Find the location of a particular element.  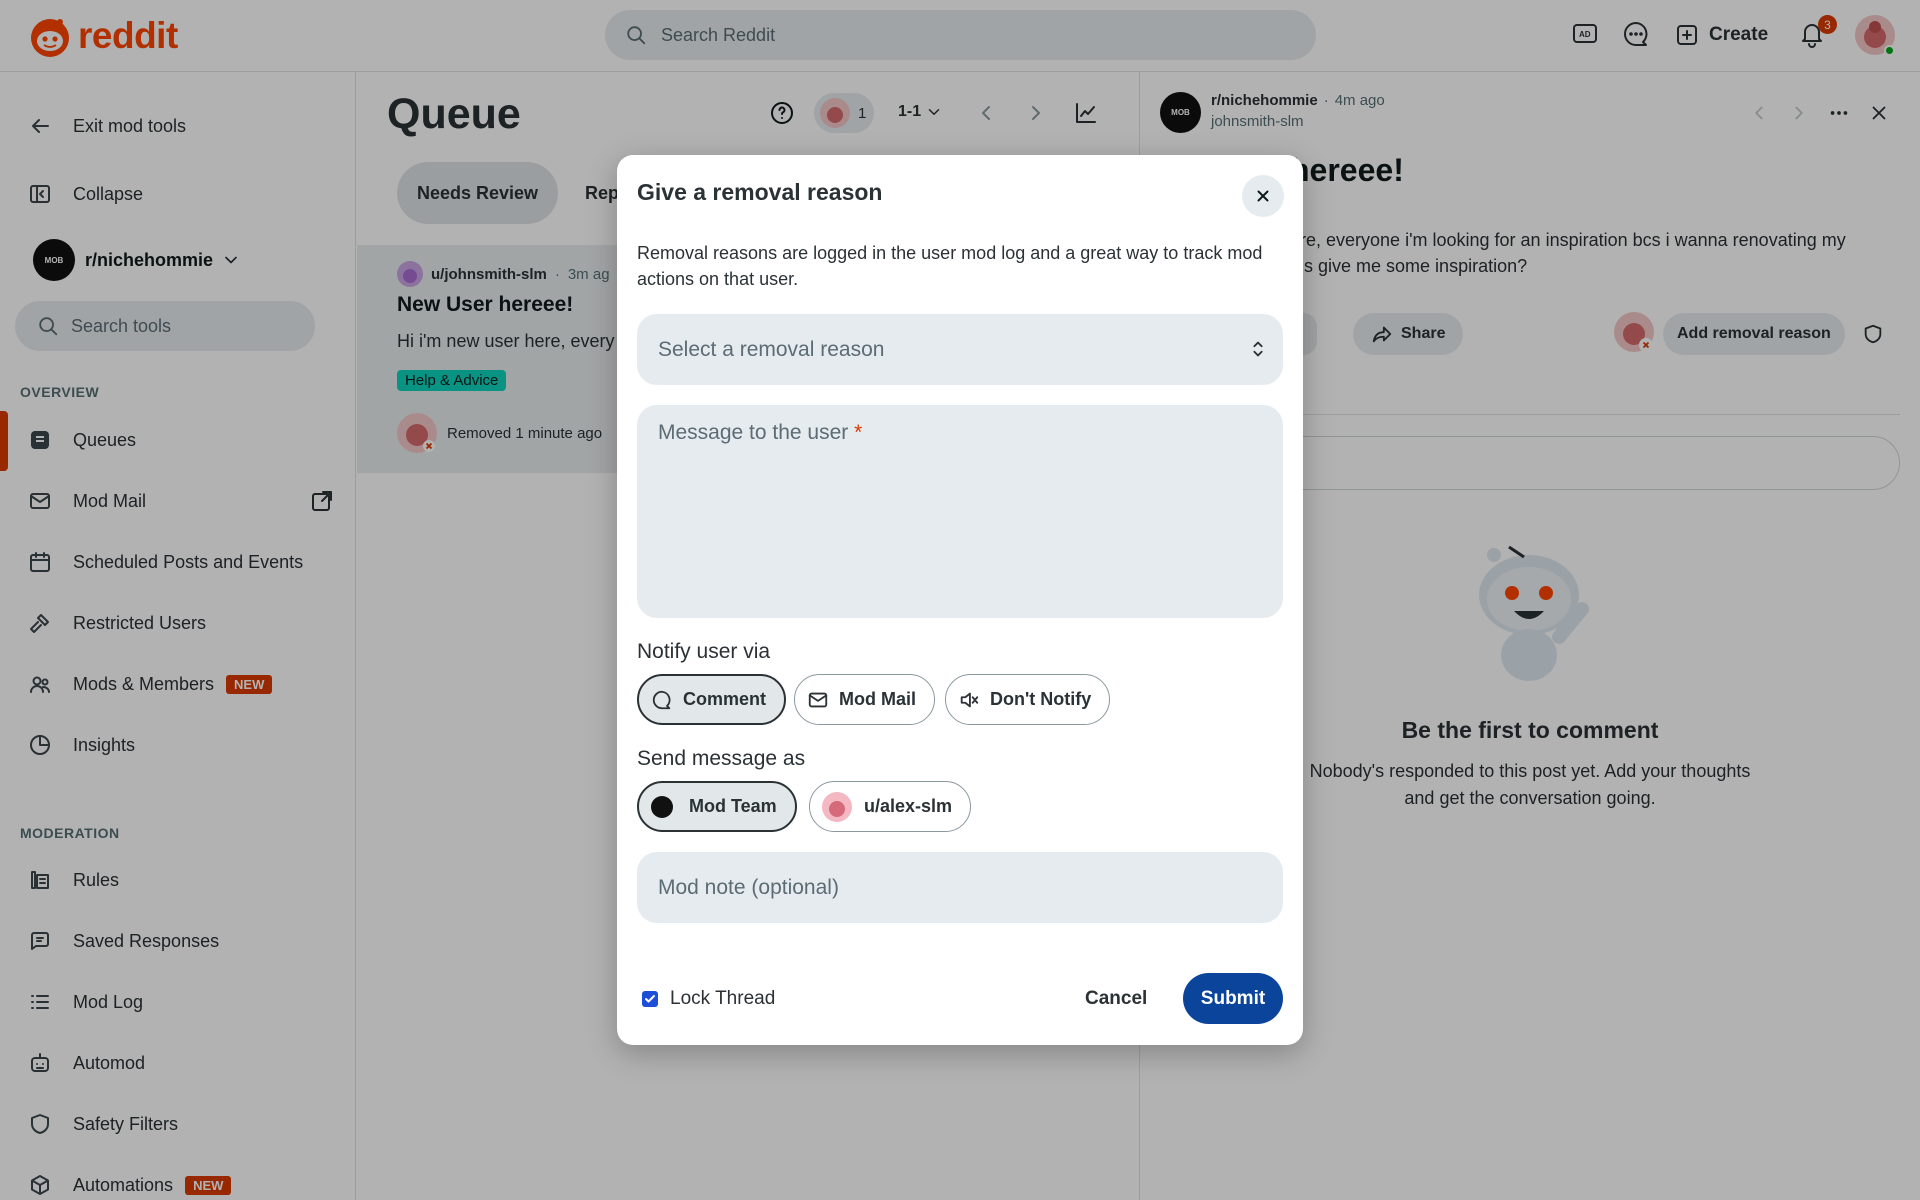

removal-reason-select: Select a removal reason is located at coordinates (960, 349).